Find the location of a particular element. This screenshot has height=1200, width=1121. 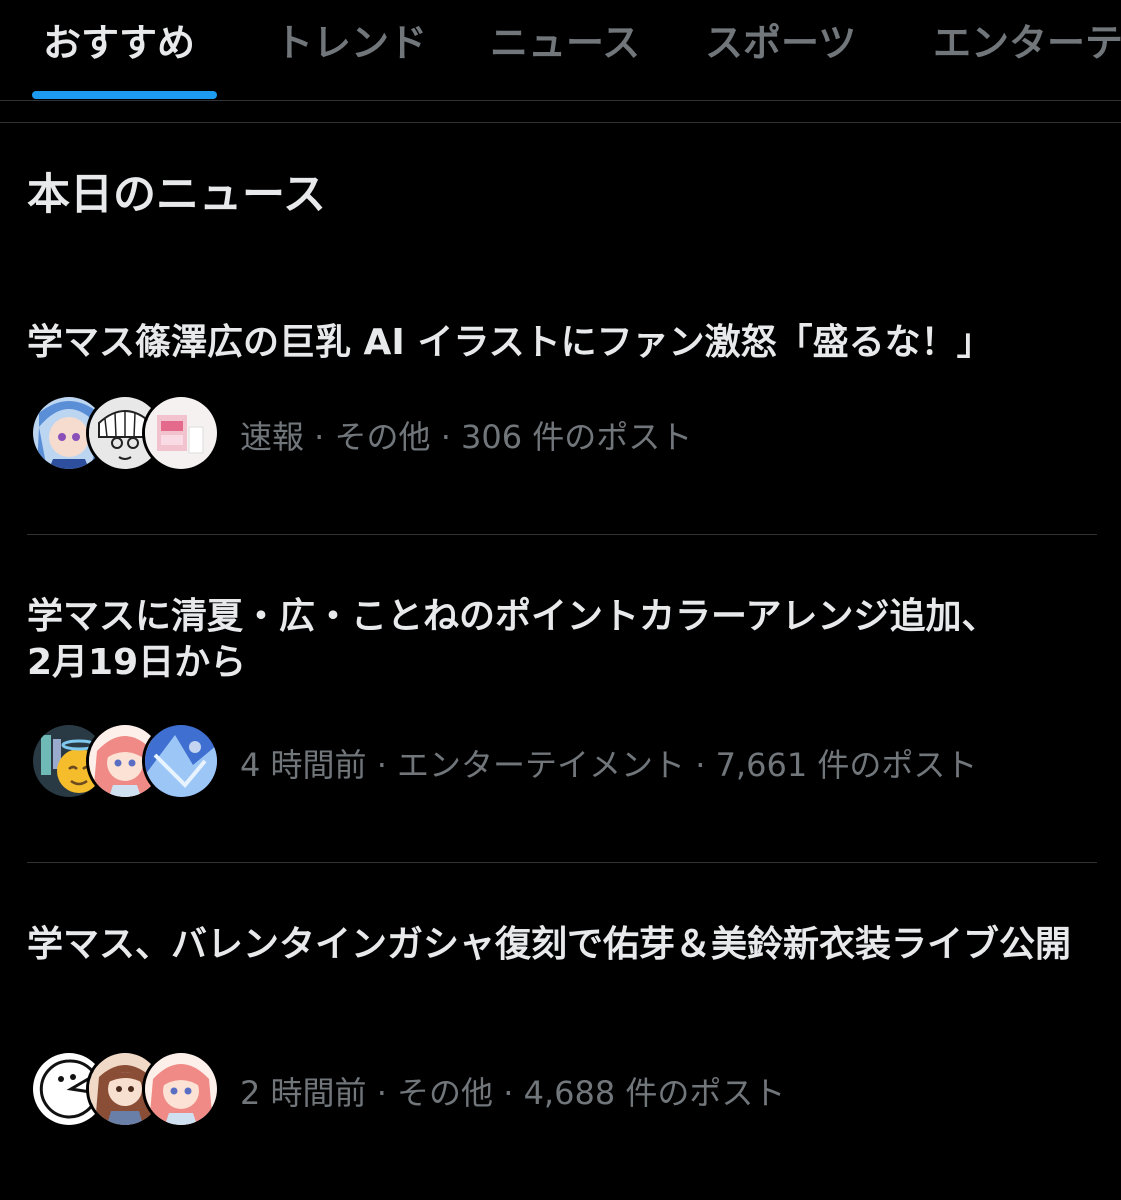

news-meta: 速報 · その他 · 306 件のポスト is located at coordinates (466, 437).